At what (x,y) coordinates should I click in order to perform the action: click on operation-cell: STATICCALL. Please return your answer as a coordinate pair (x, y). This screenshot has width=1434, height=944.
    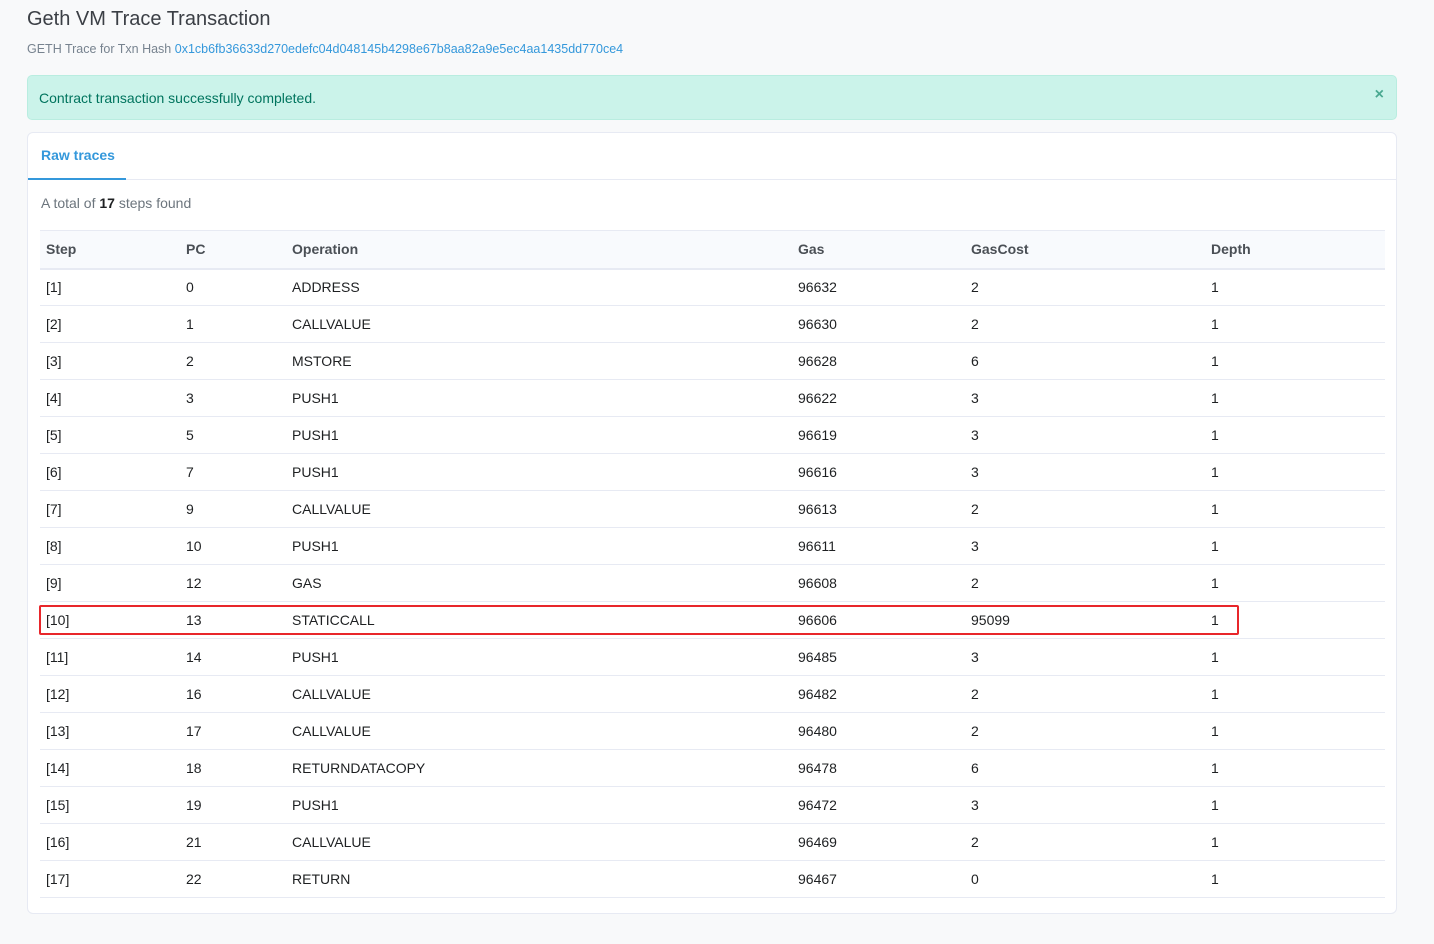
    Looking at the image, I should click on (539, 620).